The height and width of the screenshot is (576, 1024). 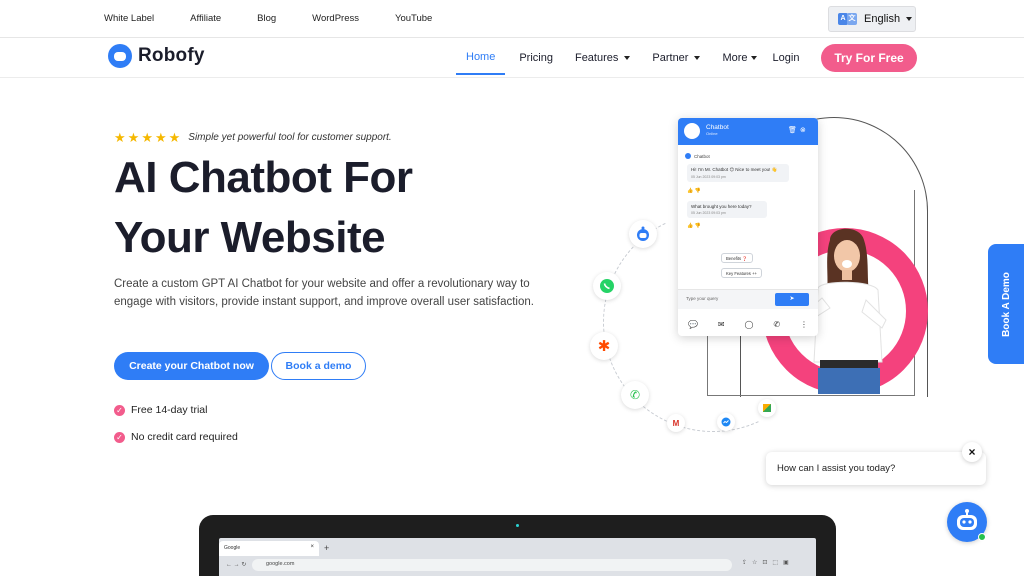 I want to click on phone-outline-icon: ✆, so click(x=777, y=324).